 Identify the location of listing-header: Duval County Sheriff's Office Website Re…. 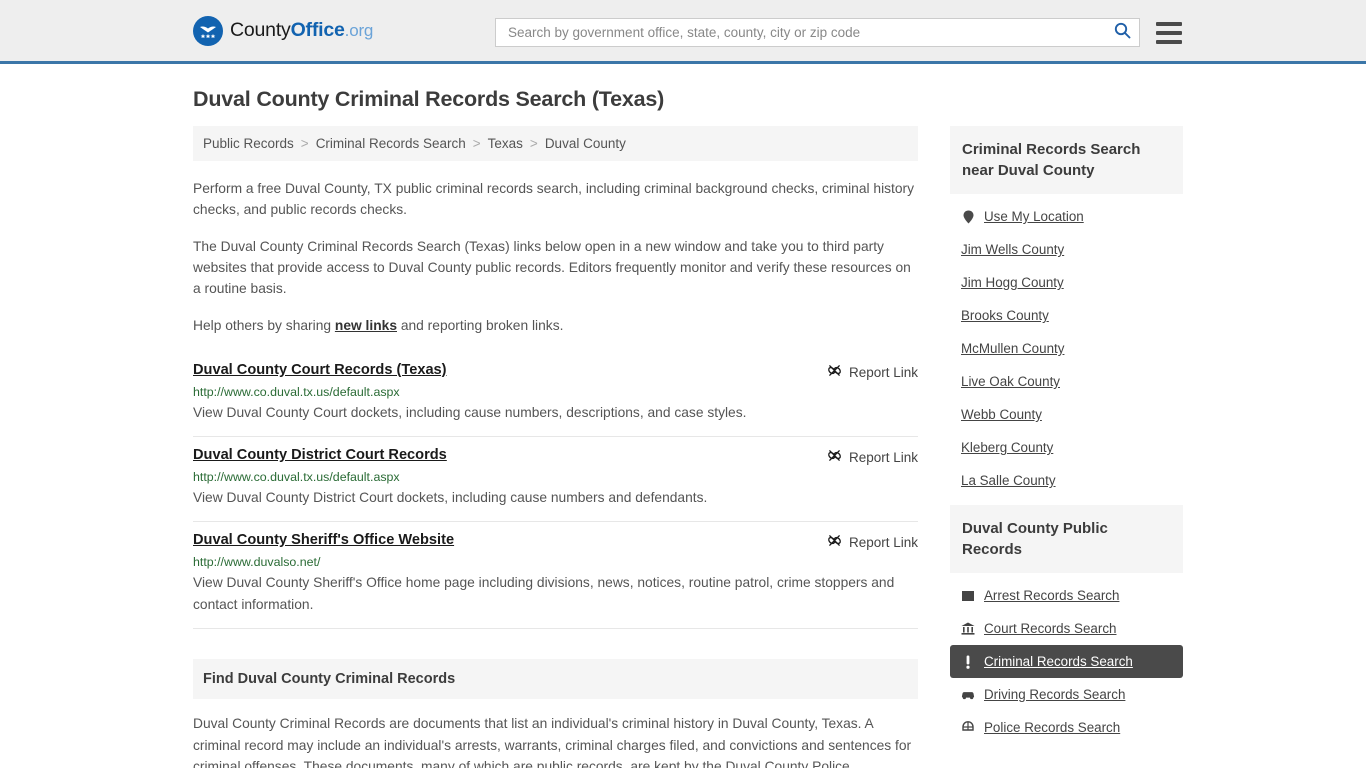
(555, 541).